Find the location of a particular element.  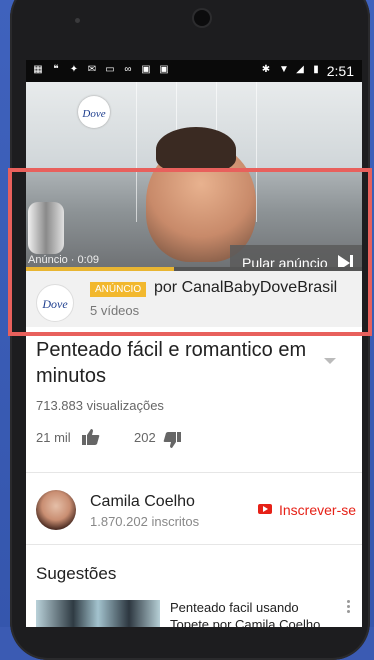

subscribe-button: Inscrever-se is located at coordinates (317, 510).